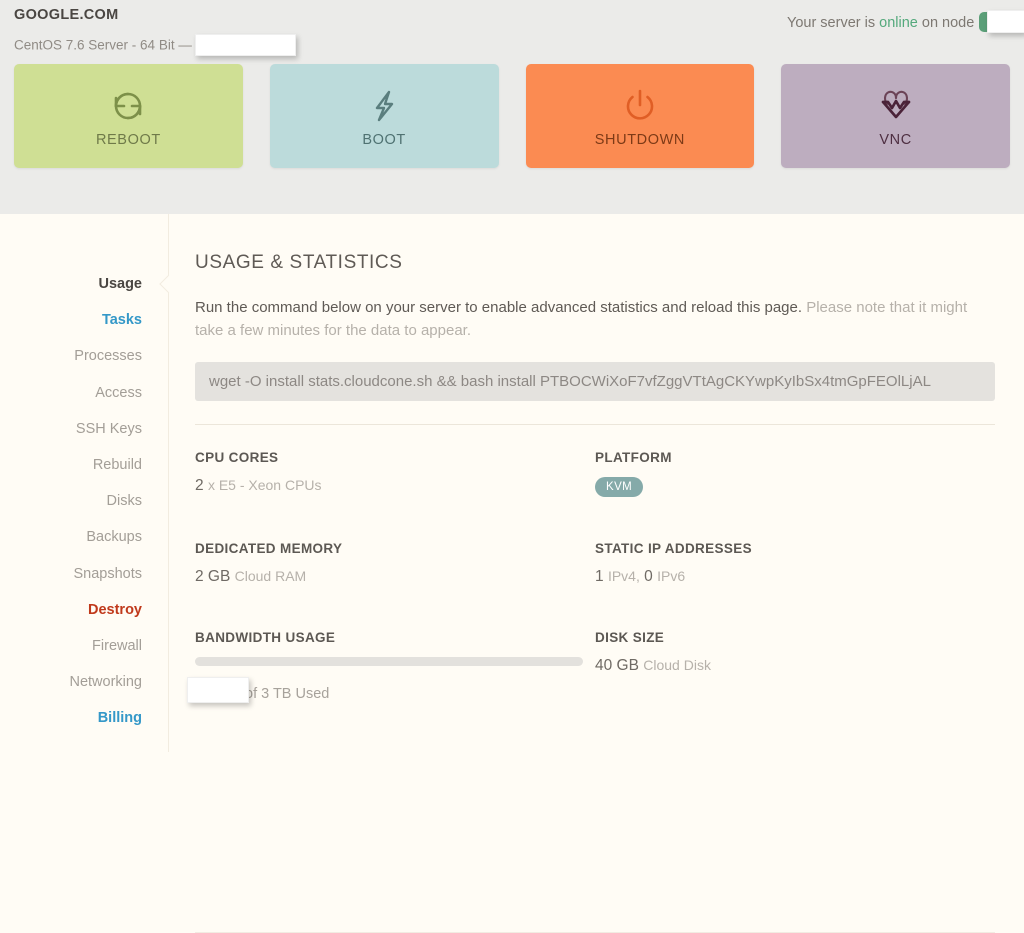  Describe the element at coordinates (213, 576) in the screenshot. I see `memory-amount: 2 GB` at that location.